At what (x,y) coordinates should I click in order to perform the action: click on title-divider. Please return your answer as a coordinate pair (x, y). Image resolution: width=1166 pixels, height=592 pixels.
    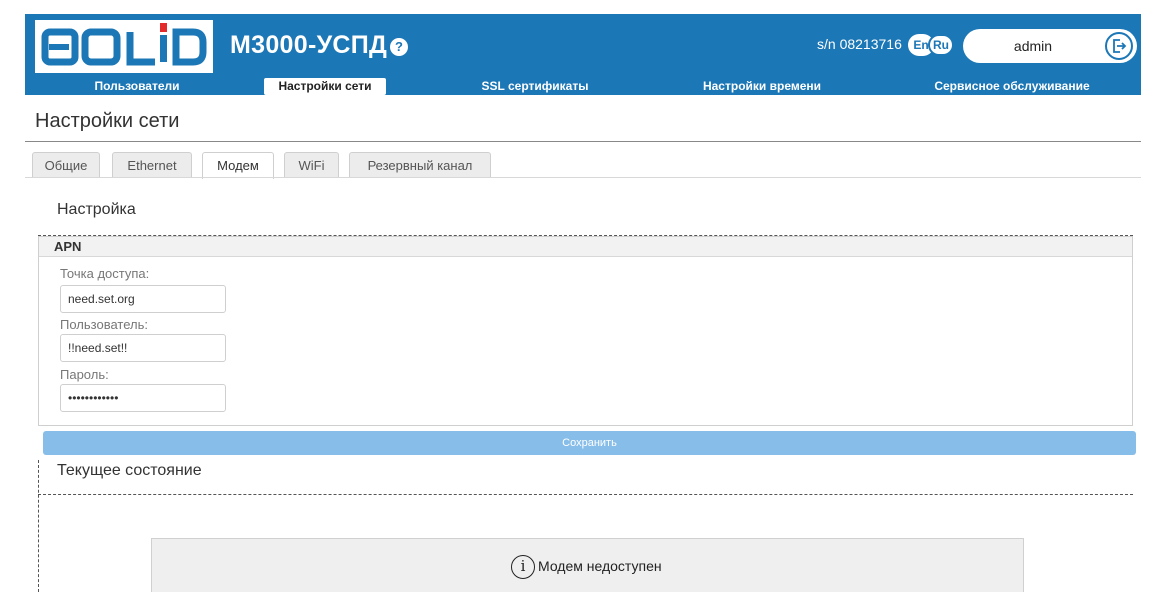
    Looking at the image, I should click on (583, 141).